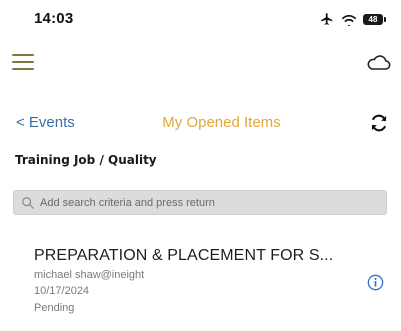 The image size is (401, 331). Describe the element at coordinates (23, 62) in the screenshot. I see `hamburger-menu-icon` at that location.